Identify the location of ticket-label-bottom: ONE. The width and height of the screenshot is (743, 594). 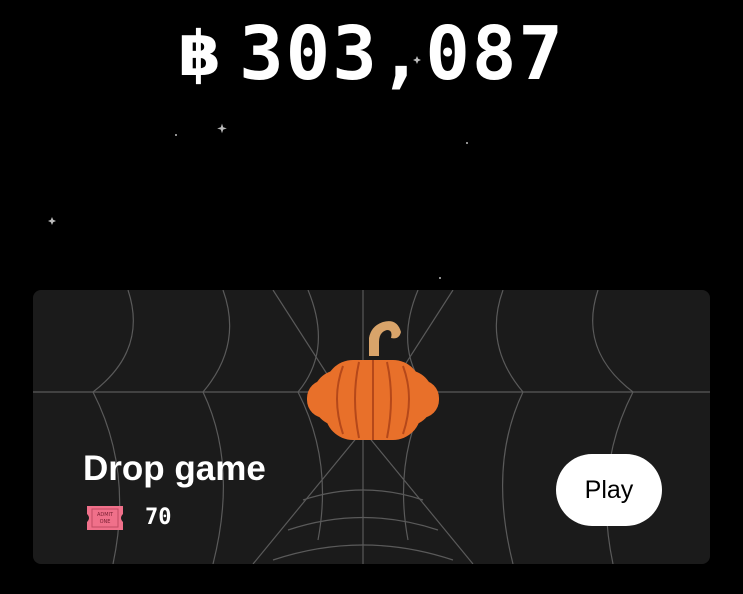
(105, 522).